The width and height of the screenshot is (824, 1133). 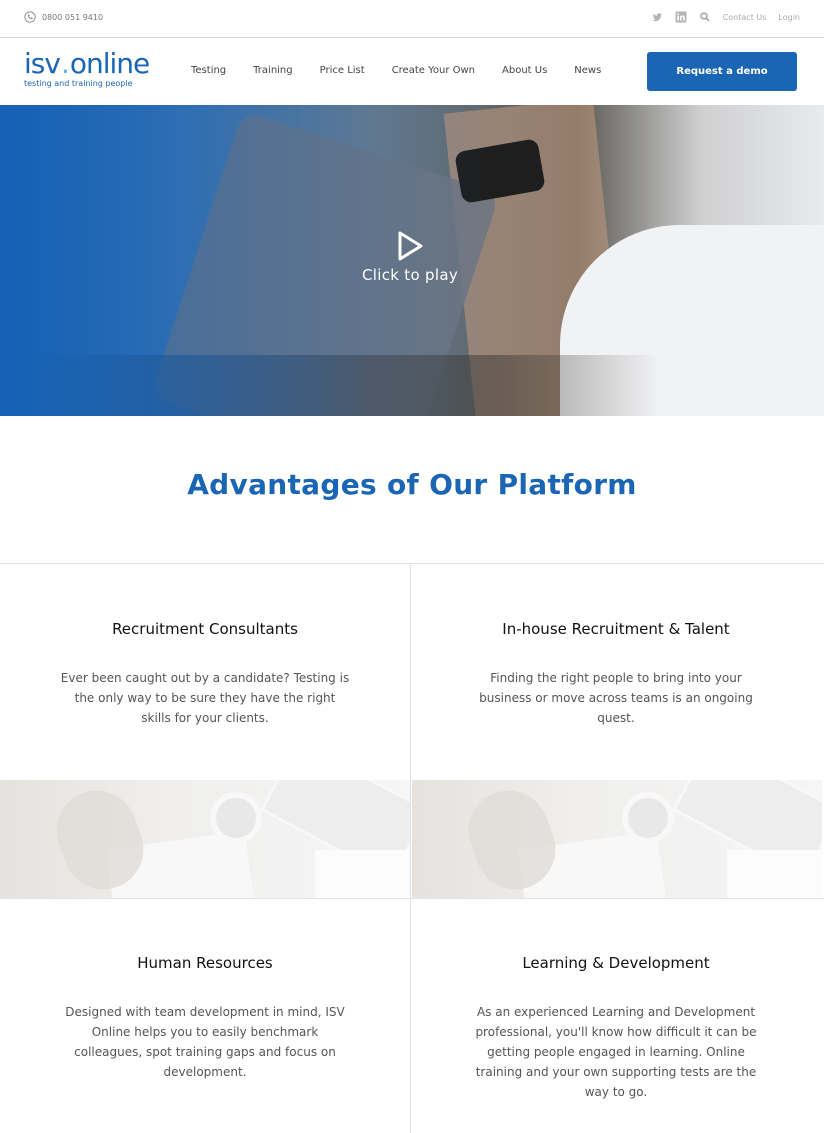 I want to click on logo-tagline: testing and training people, so click(x=78, y=83).